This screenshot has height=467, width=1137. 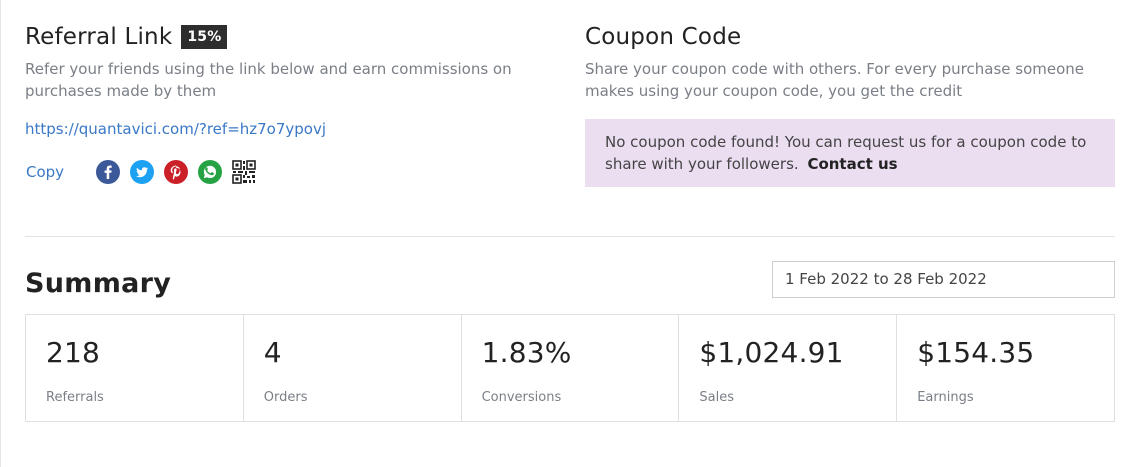 What do you see at coordinates (210, 172) in the screenshot?
I see `whatsapp-icon` at bounding box center [210, 172].